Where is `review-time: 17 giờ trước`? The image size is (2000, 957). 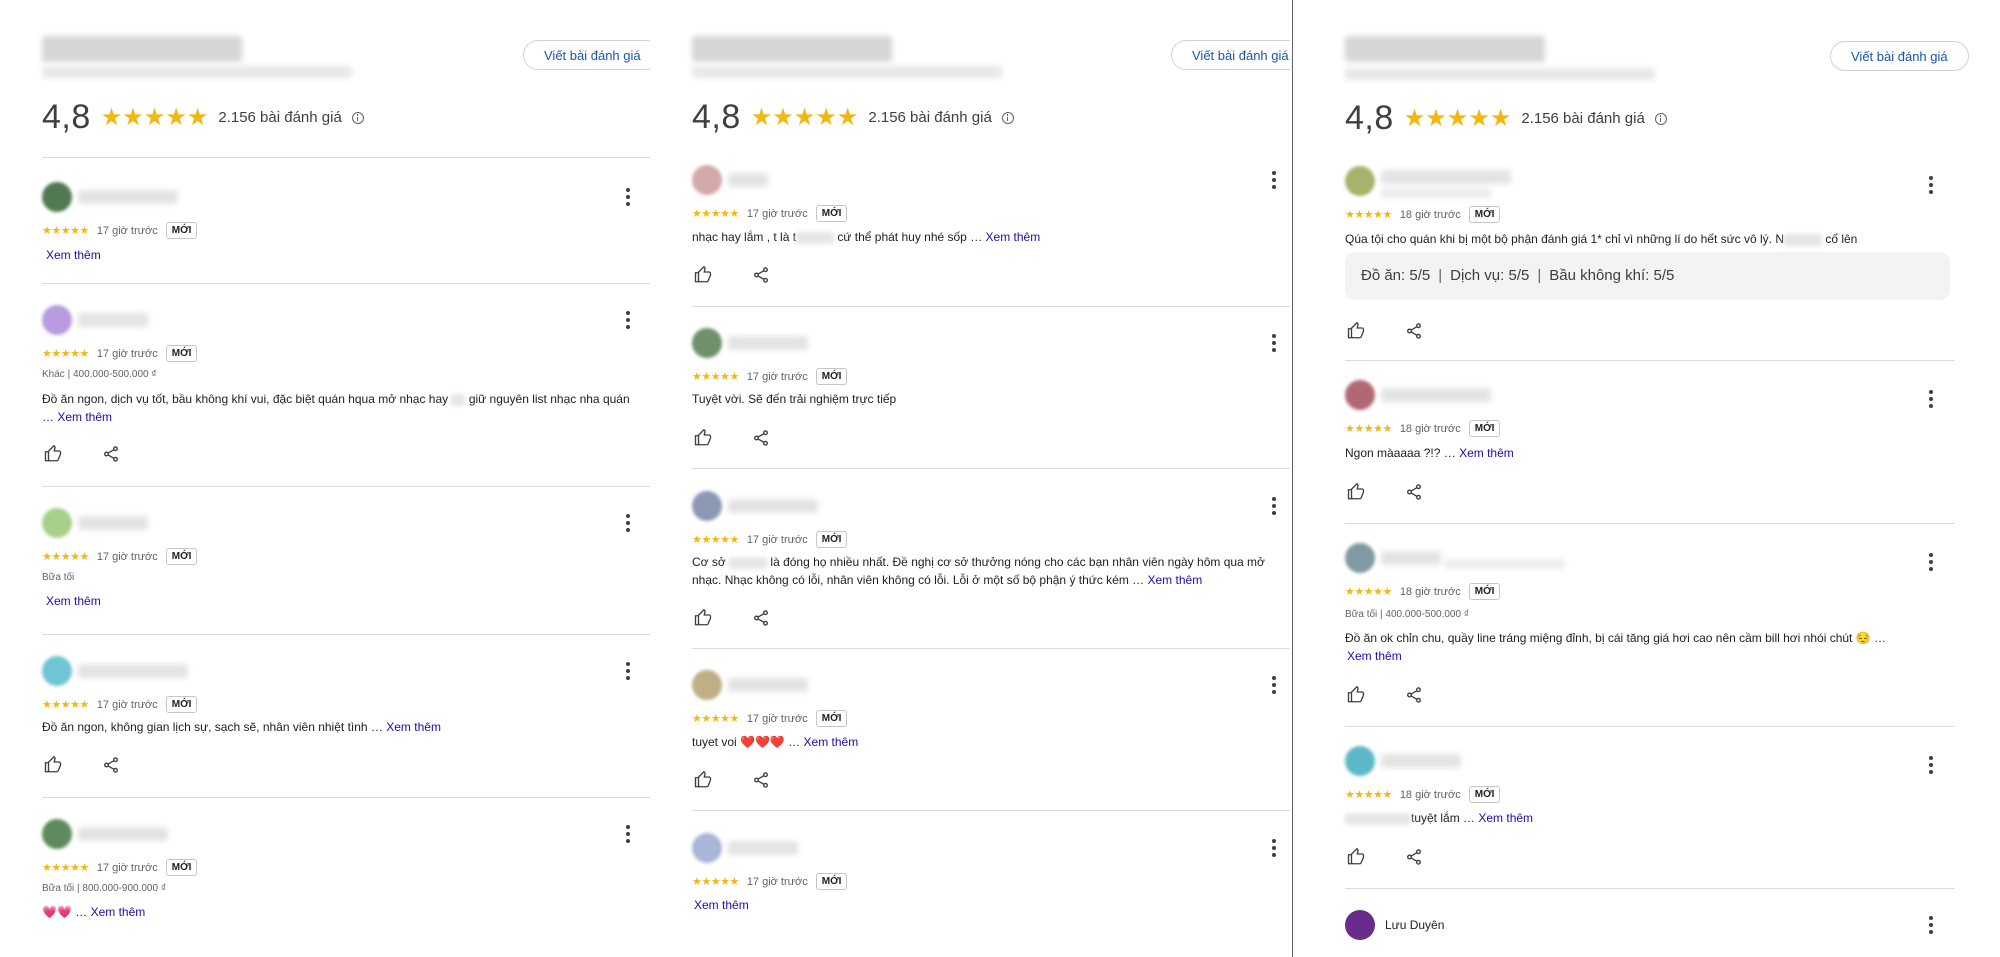
review-time: 17 giờ trước is located at coordinates (127, 353).